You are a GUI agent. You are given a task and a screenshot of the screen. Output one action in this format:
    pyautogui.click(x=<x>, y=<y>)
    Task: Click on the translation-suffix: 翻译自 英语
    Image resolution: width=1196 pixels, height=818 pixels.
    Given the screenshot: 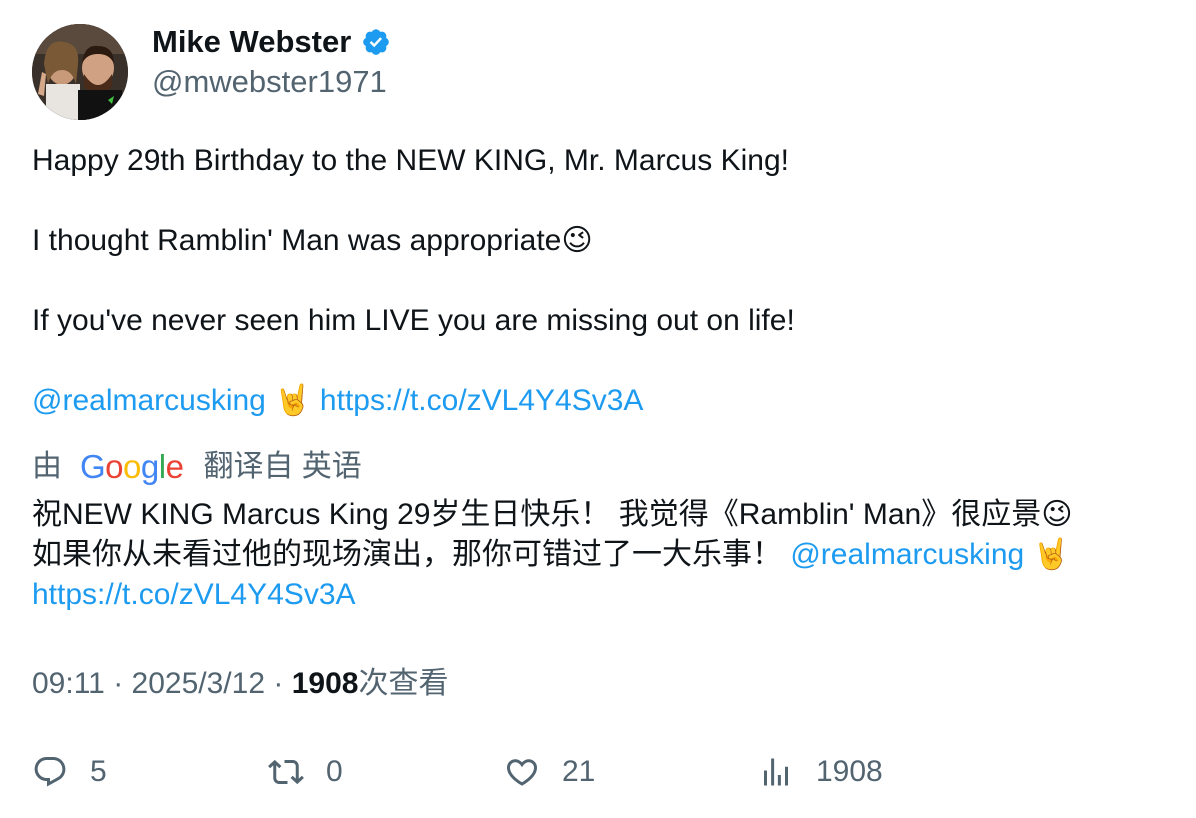 What is the action you would take?
    pyautogui.click(x=282, y=466)
    